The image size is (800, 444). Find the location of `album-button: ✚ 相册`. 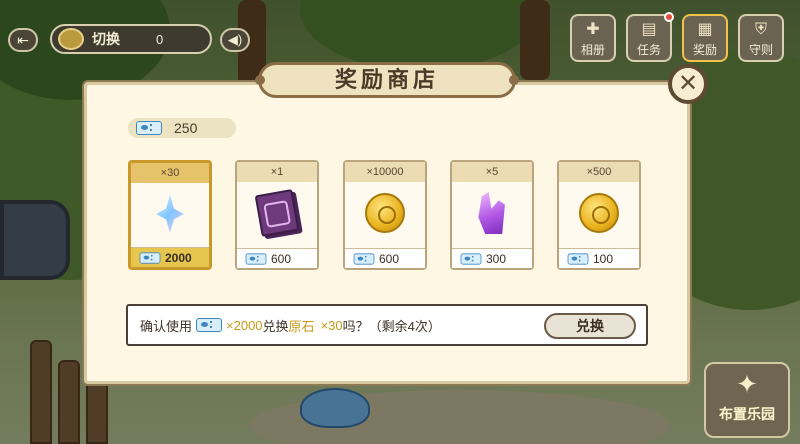

album-button: ✚ 相册 is located at coordinates (593, 38).